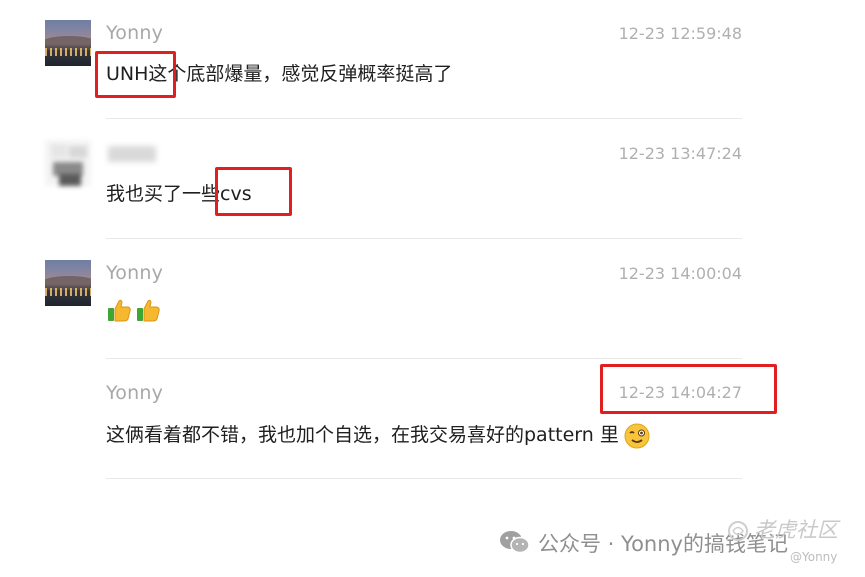 Image resolution: width=865 pixels, height=577 pixels. Describe the element at coordinates (680, 33) in the screenshot. I see `timestamp: 12-23 12:59:48` at that location.